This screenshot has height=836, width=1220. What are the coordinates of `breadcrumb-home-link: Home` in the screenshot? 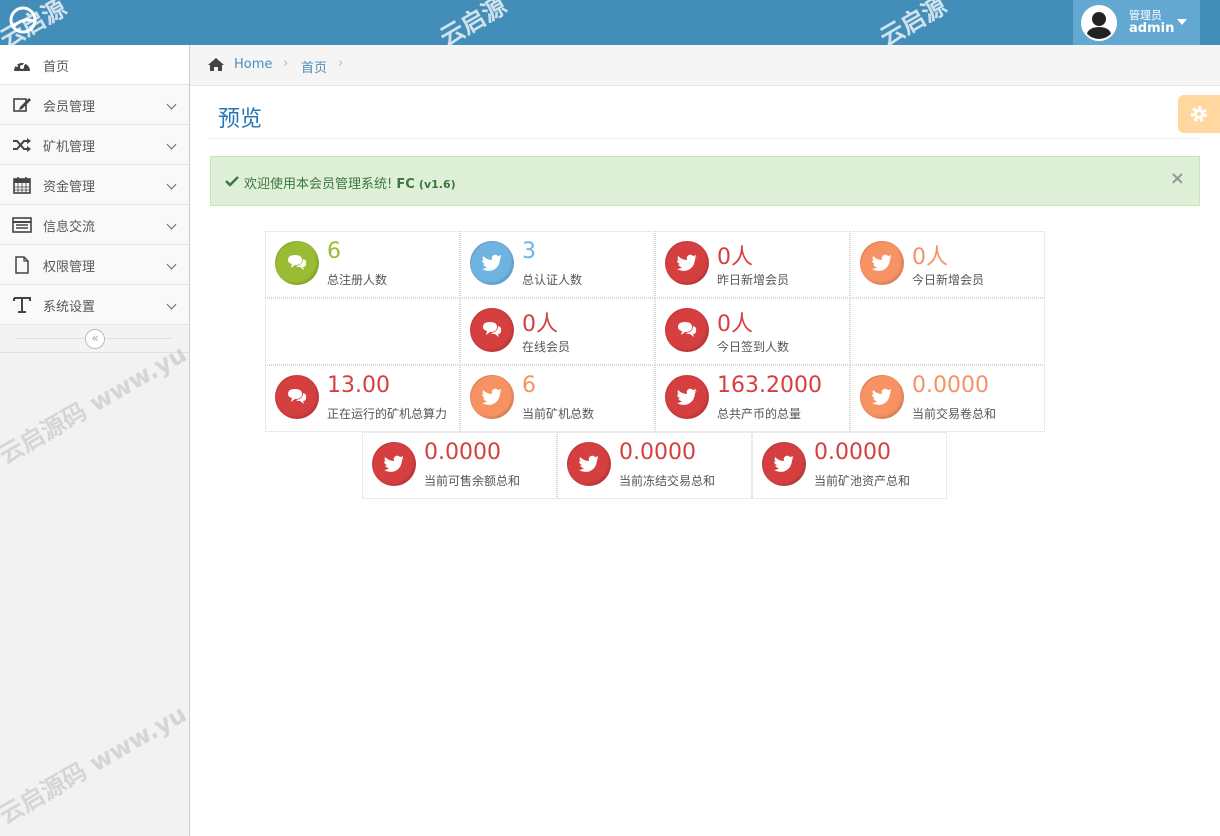 It's located at (253, 64).